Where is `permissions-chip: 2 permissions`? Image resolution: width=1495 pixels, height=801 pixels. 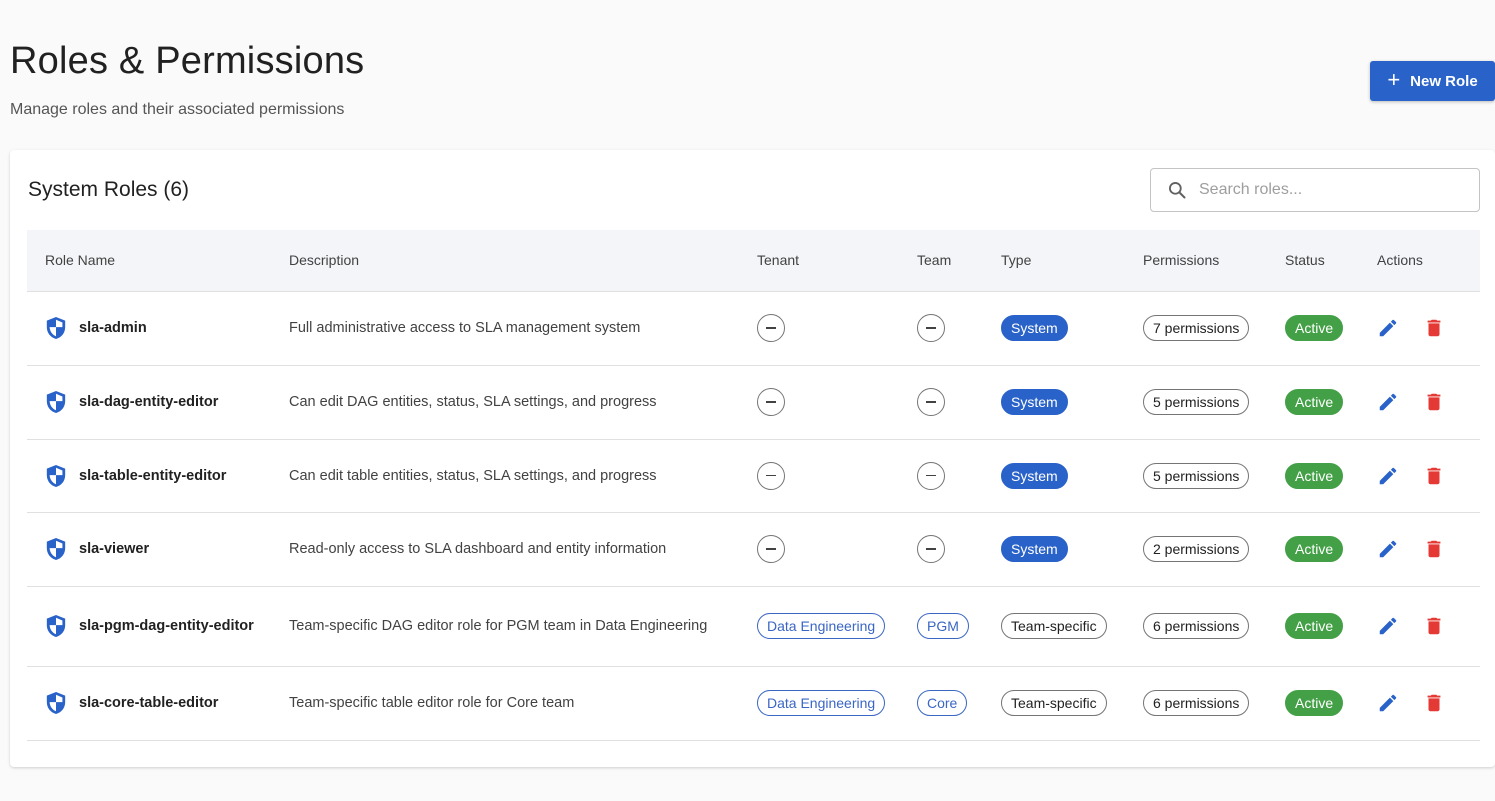
permissions-chip: 2 permissions is located at coordinates (1196, 549).